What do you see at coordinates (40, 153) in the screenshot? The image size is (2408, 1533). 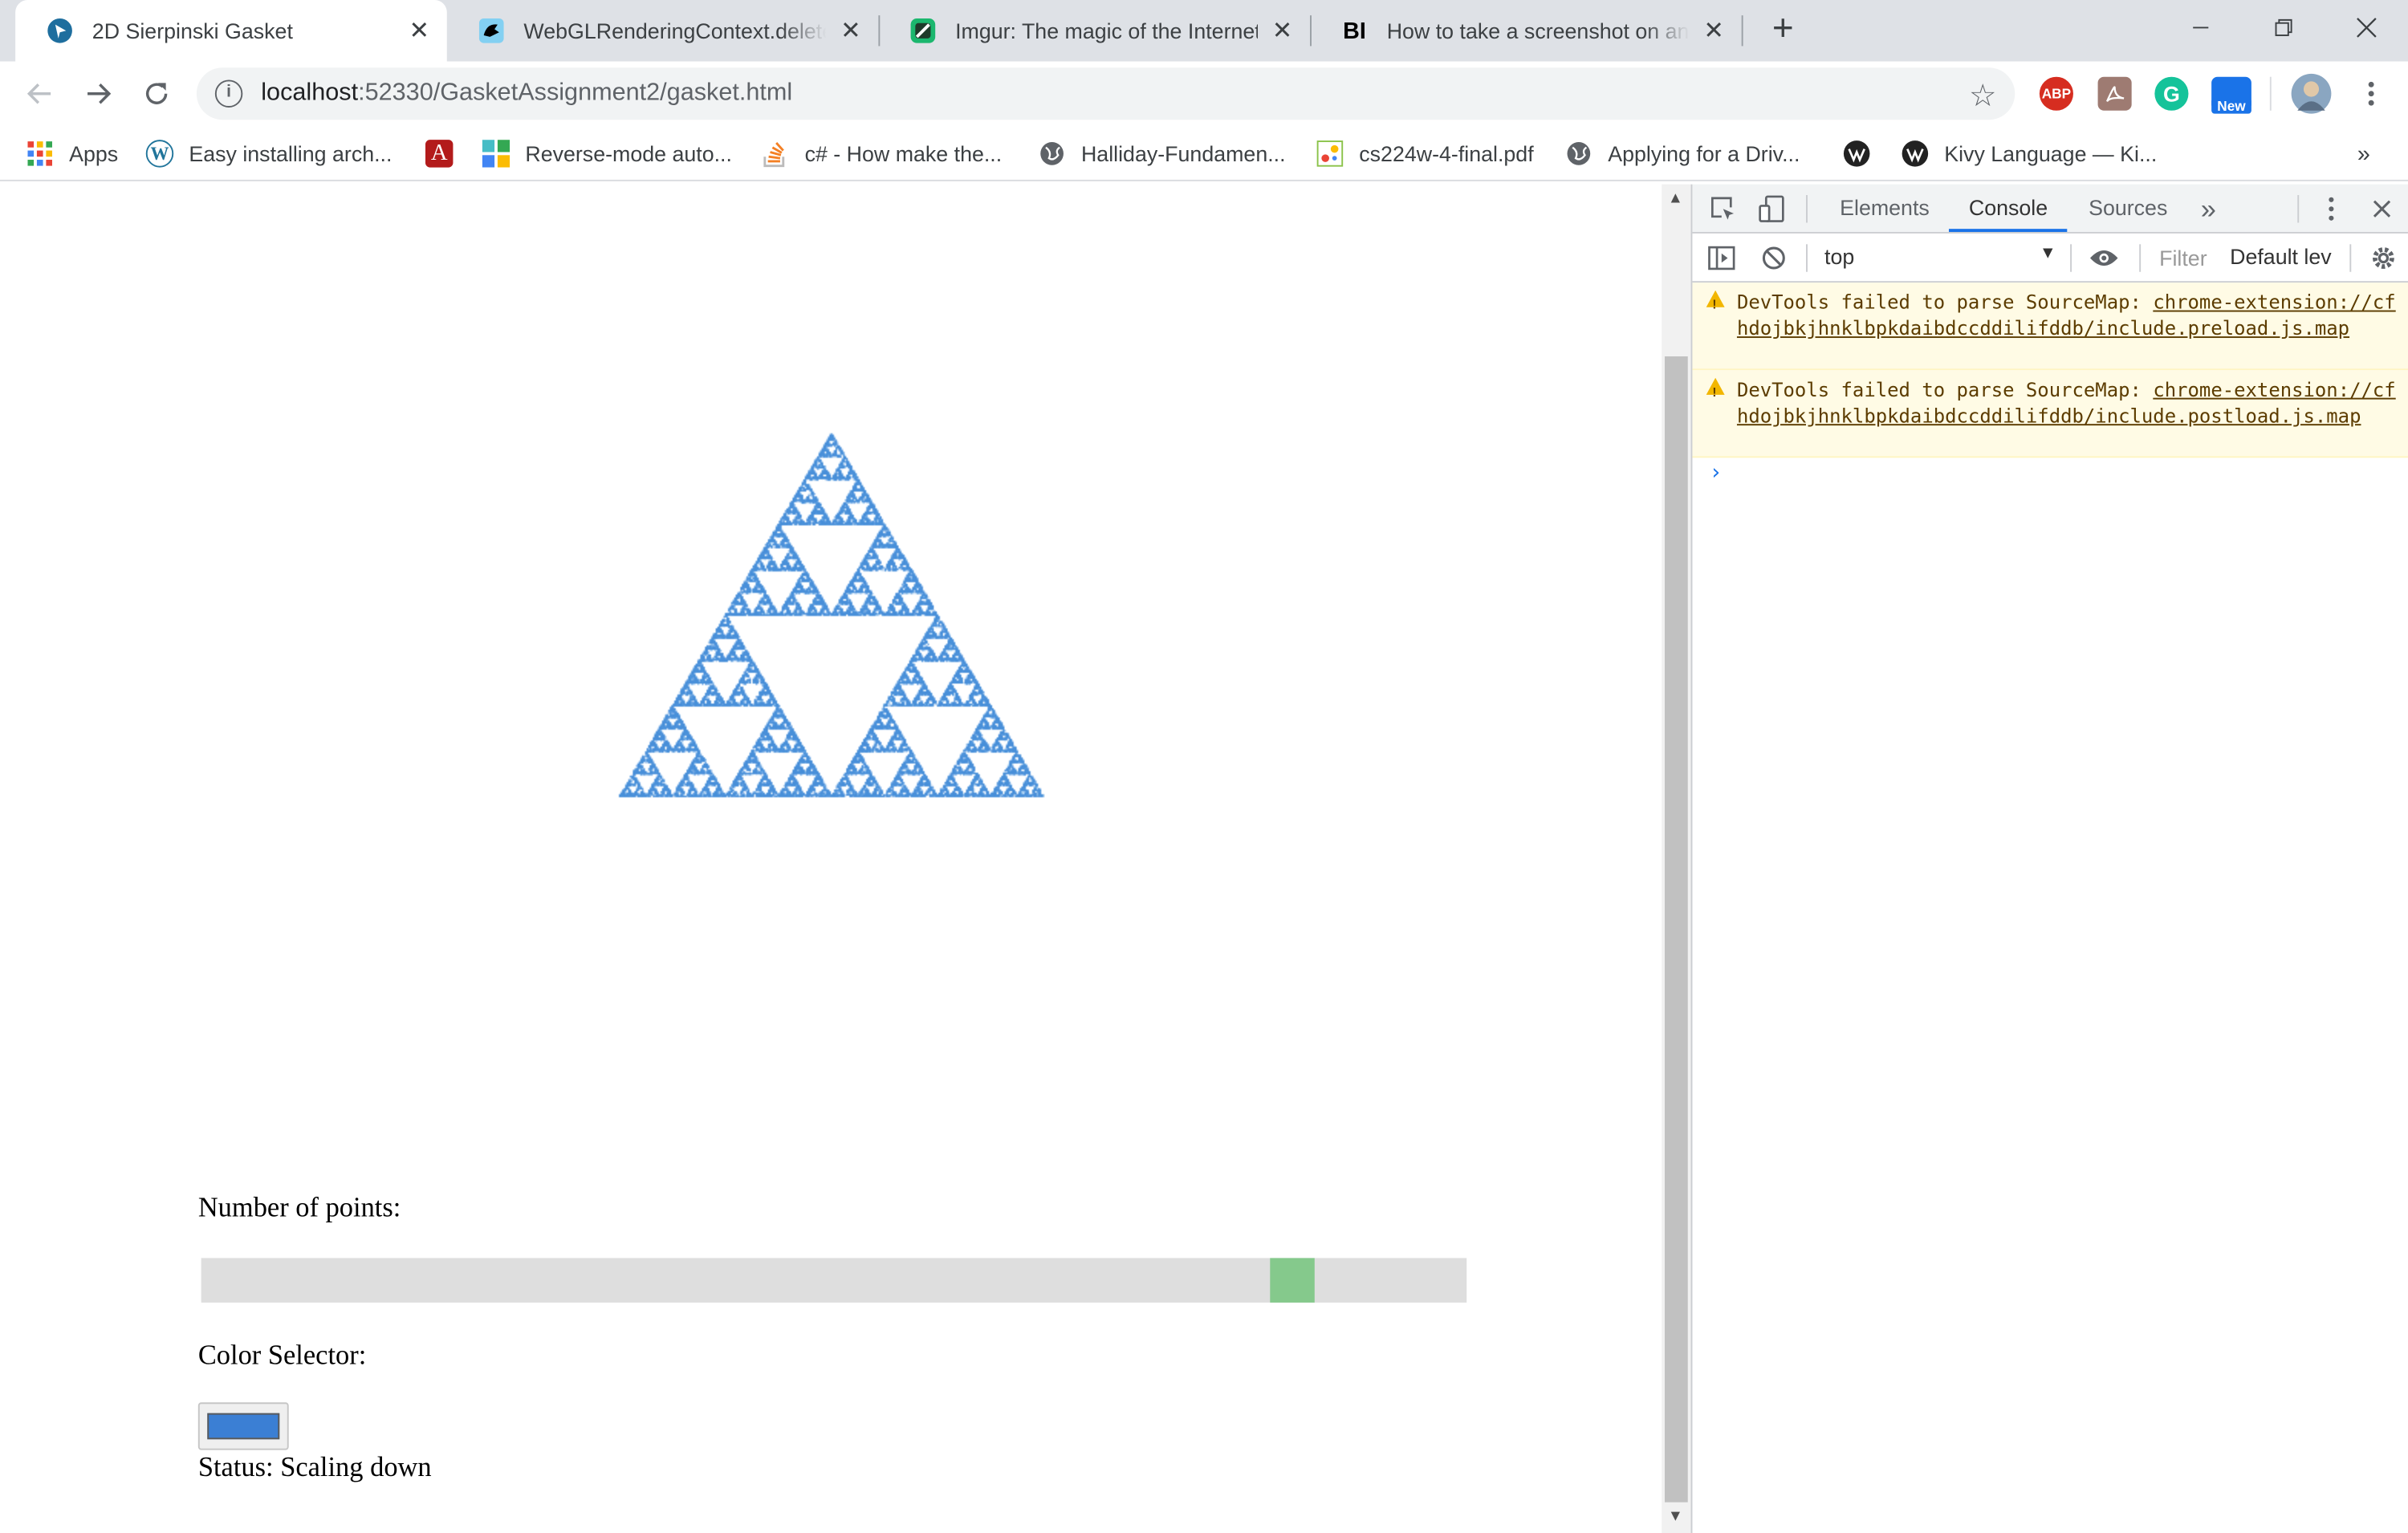 I see `apps-grid-icon` at bounding box center [40, 153].